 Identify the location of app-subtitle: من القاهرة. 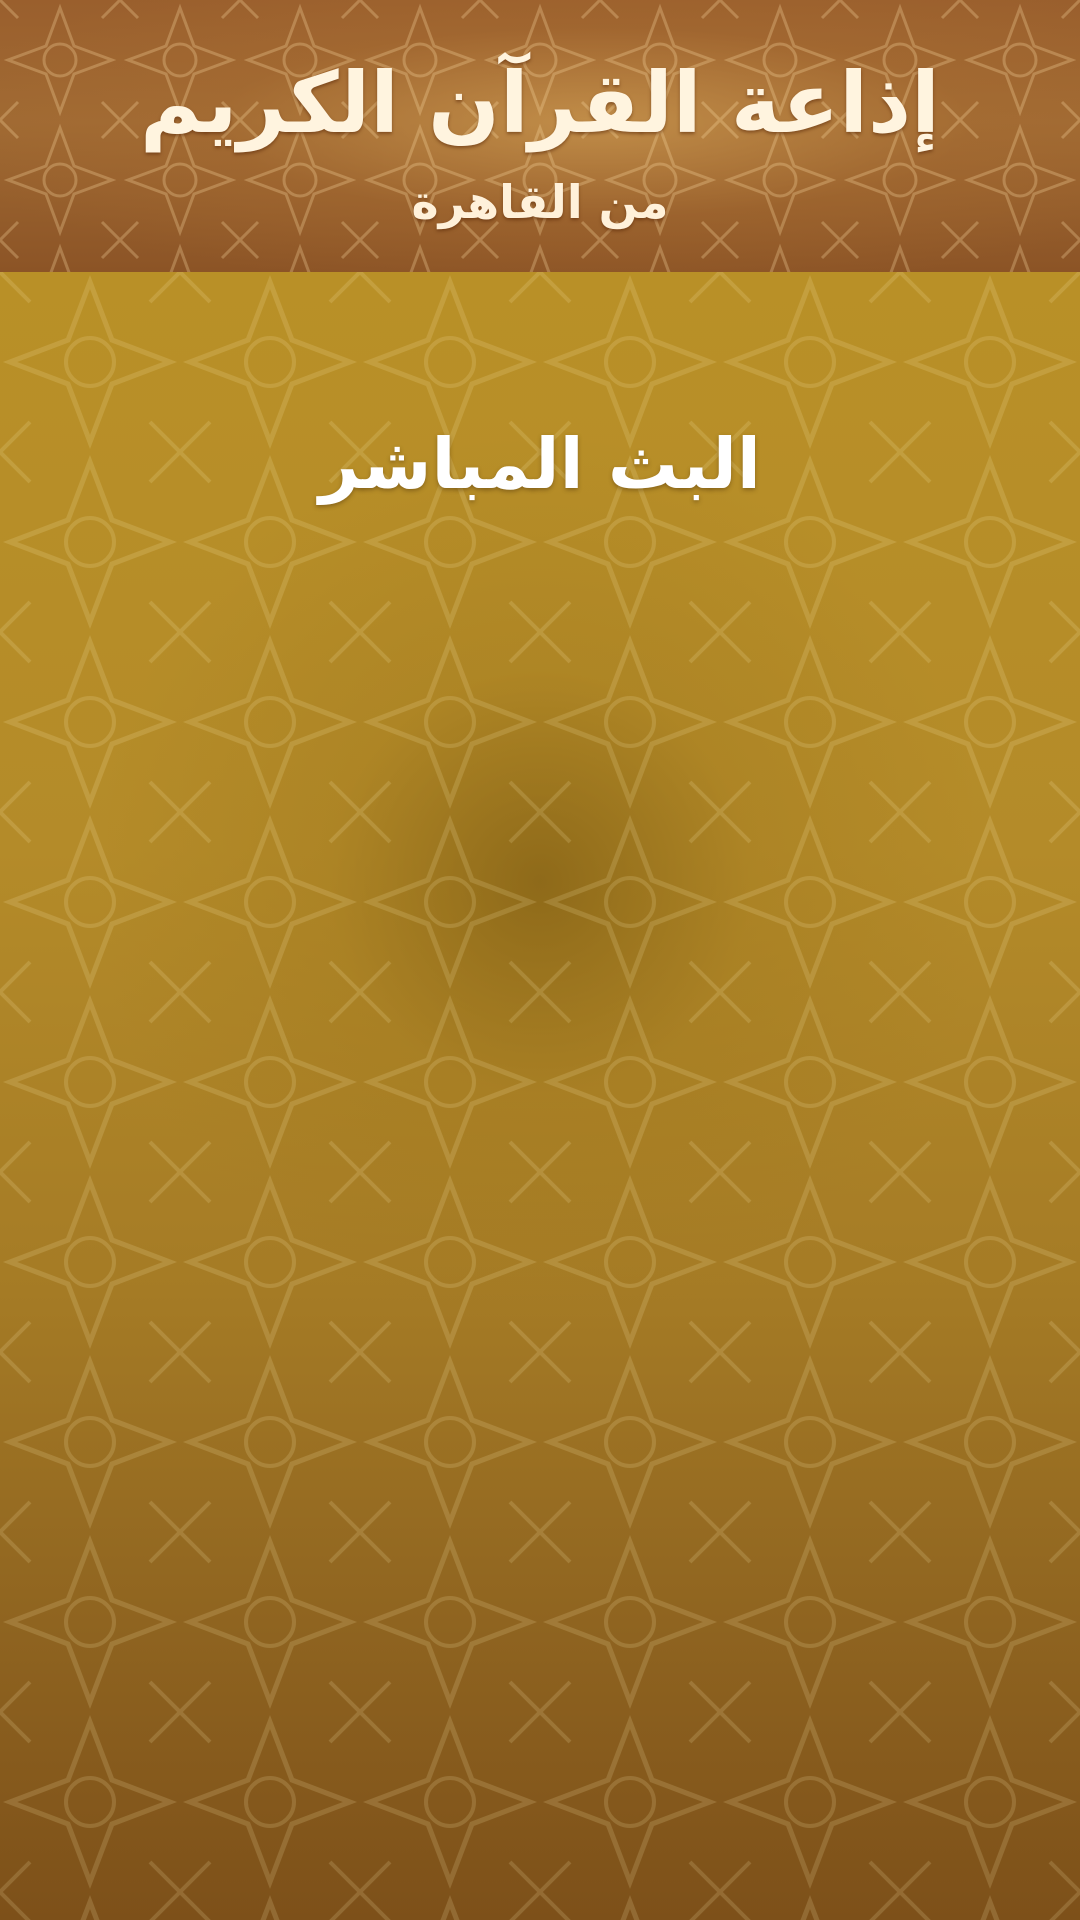
(540, 202).